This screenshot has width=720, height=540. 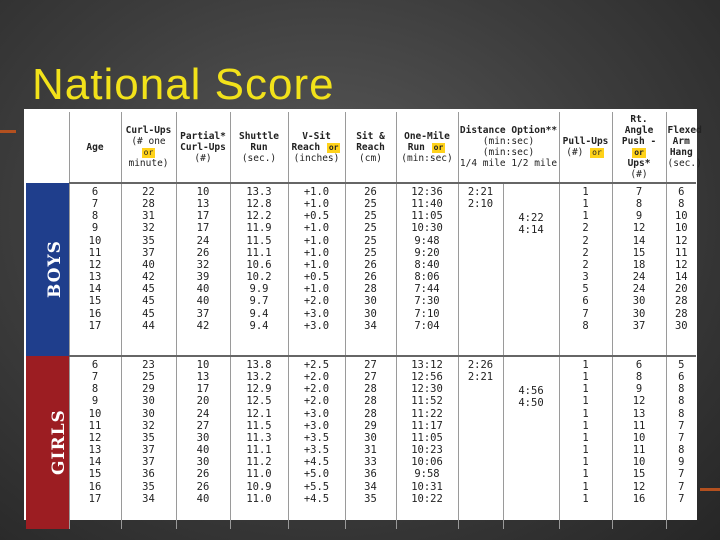 I want to click on girls-label: GIRLS, so click(x=47, y=442).